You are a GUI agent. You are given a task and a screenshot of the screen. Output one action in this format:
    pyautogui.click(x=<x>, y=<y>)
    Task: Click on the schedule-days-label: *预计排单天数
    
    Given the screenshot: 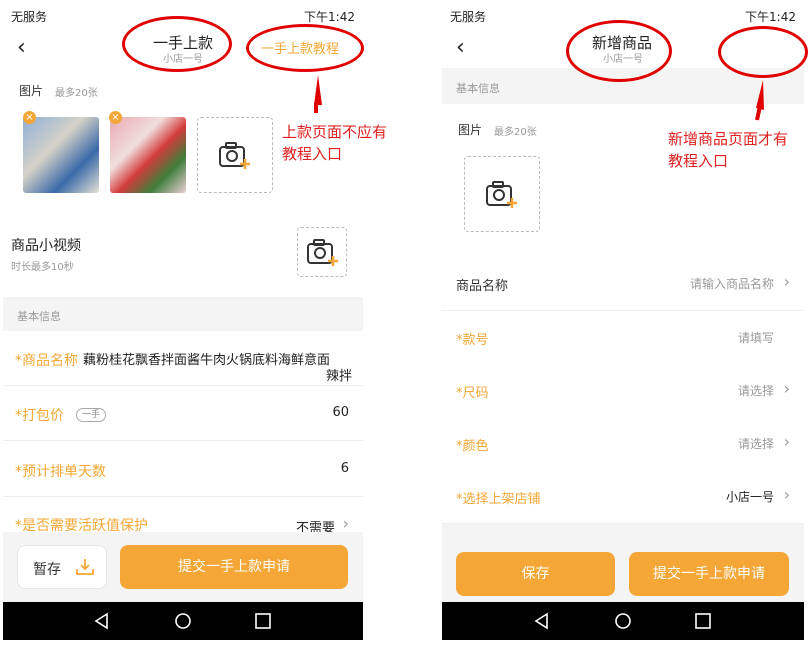 What is the action you would take?
    pyautogui.click(x=60, y=472)
    